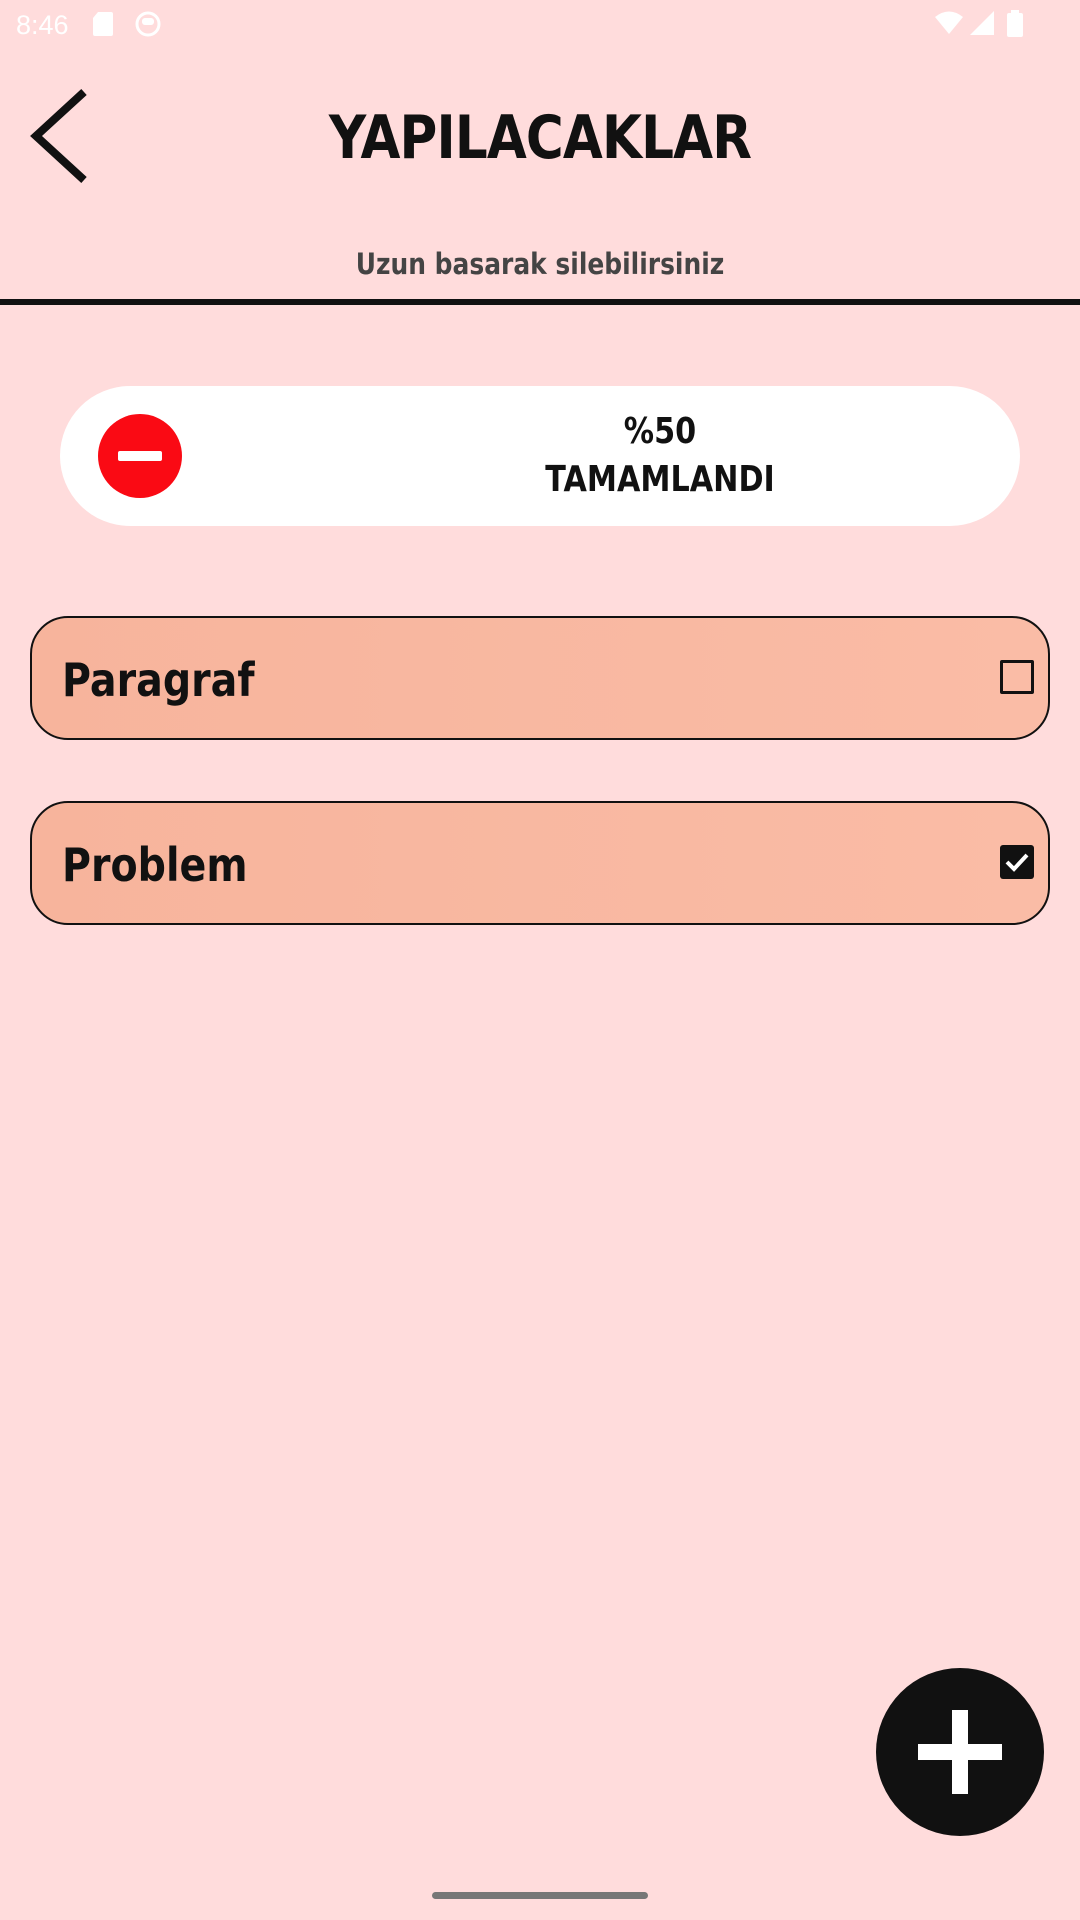  I want to click on task-label: Paragraf, so click(158, 680).